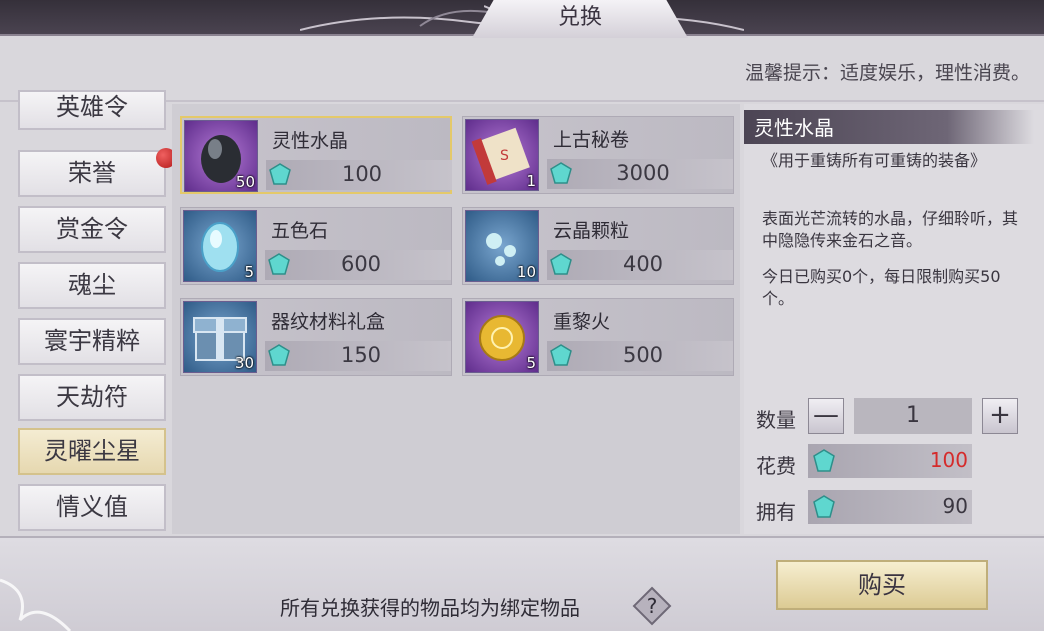  Describe the element at coordinates (913, 416) in the screenshot. I see `quantity-input: 1` at that location.